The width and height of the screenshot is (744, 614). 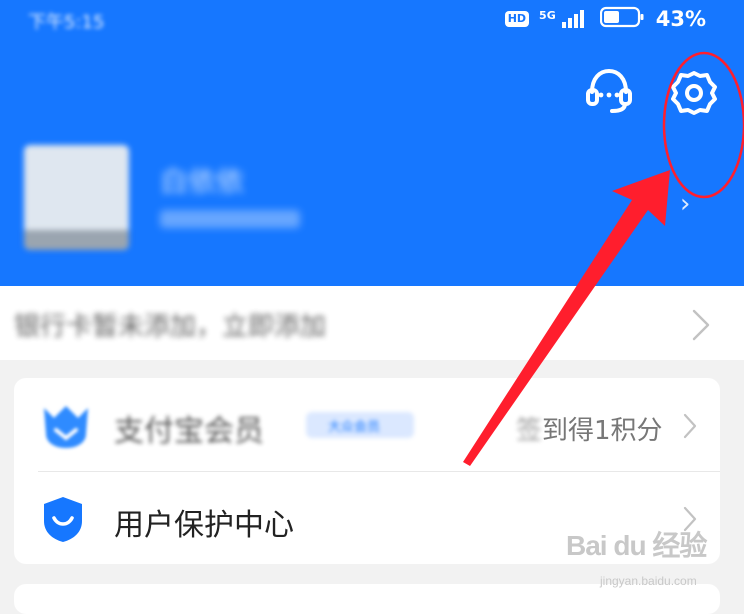 I want to click on baidu-watermark-url: jingyan.baidu.com, so click(x=648, y=581).